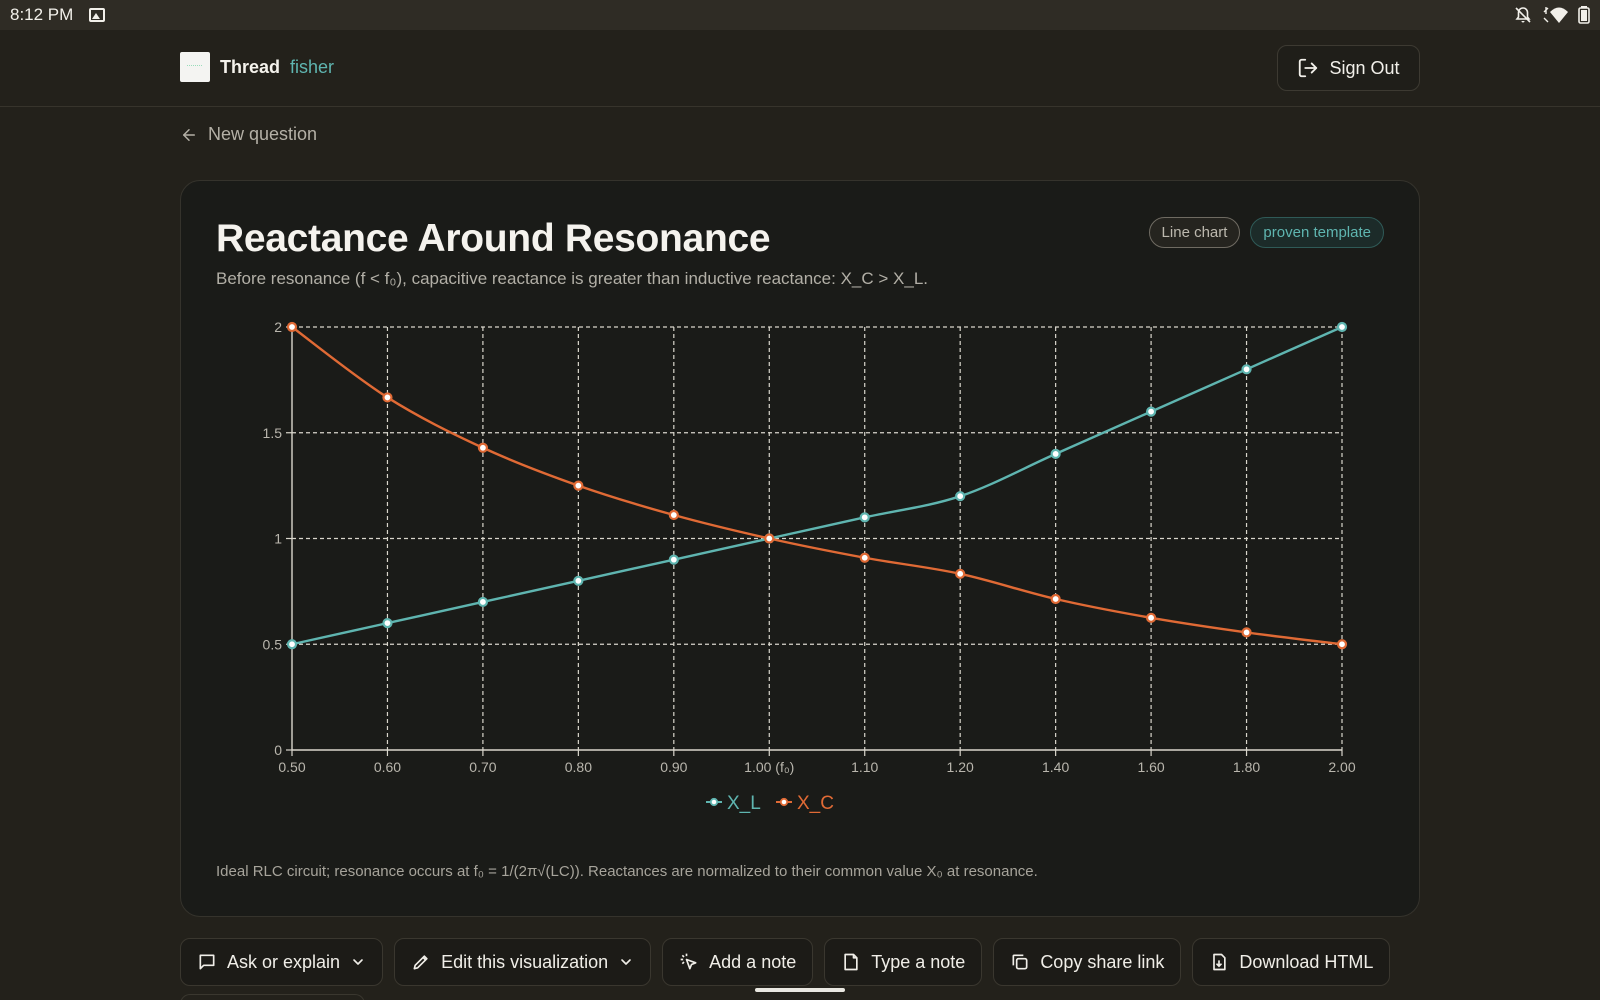 The height and width of the screenshot is (1000, 1600). What do you see at coordinates (1246, 767) in the screenshot?
I see `x-tick-label: 1.80` at bounding box center [1246, 767].